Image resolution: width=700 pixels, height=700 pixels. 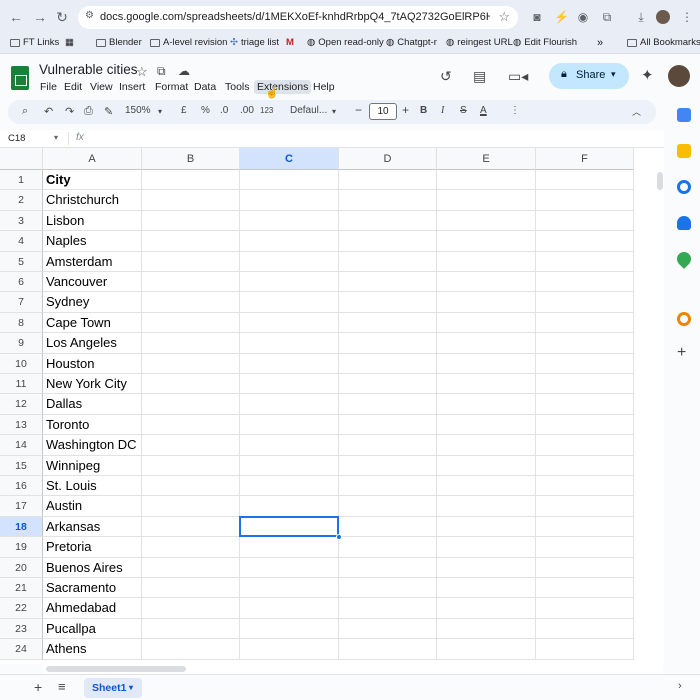 I want to click on cell-d14, so click(x=388, y=445).